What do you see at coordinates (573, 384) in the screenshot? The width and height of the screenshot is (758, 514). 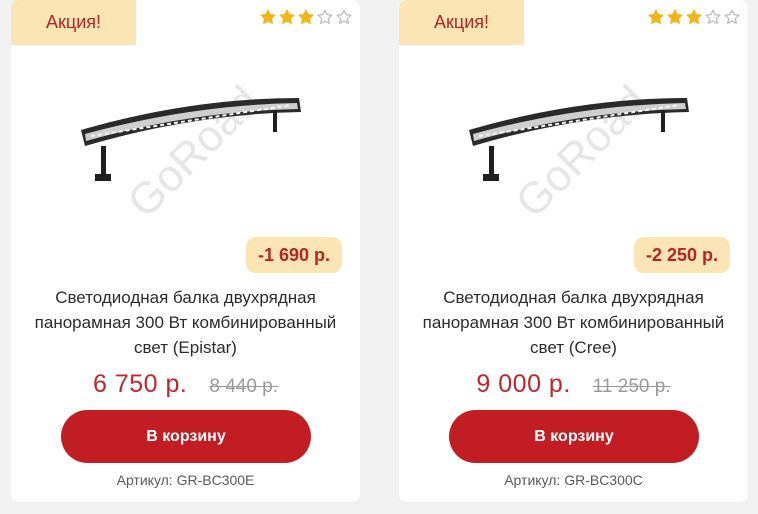 I see `price-block: 9 000 р. 11 250 р.` at bounding box center [573, 384].